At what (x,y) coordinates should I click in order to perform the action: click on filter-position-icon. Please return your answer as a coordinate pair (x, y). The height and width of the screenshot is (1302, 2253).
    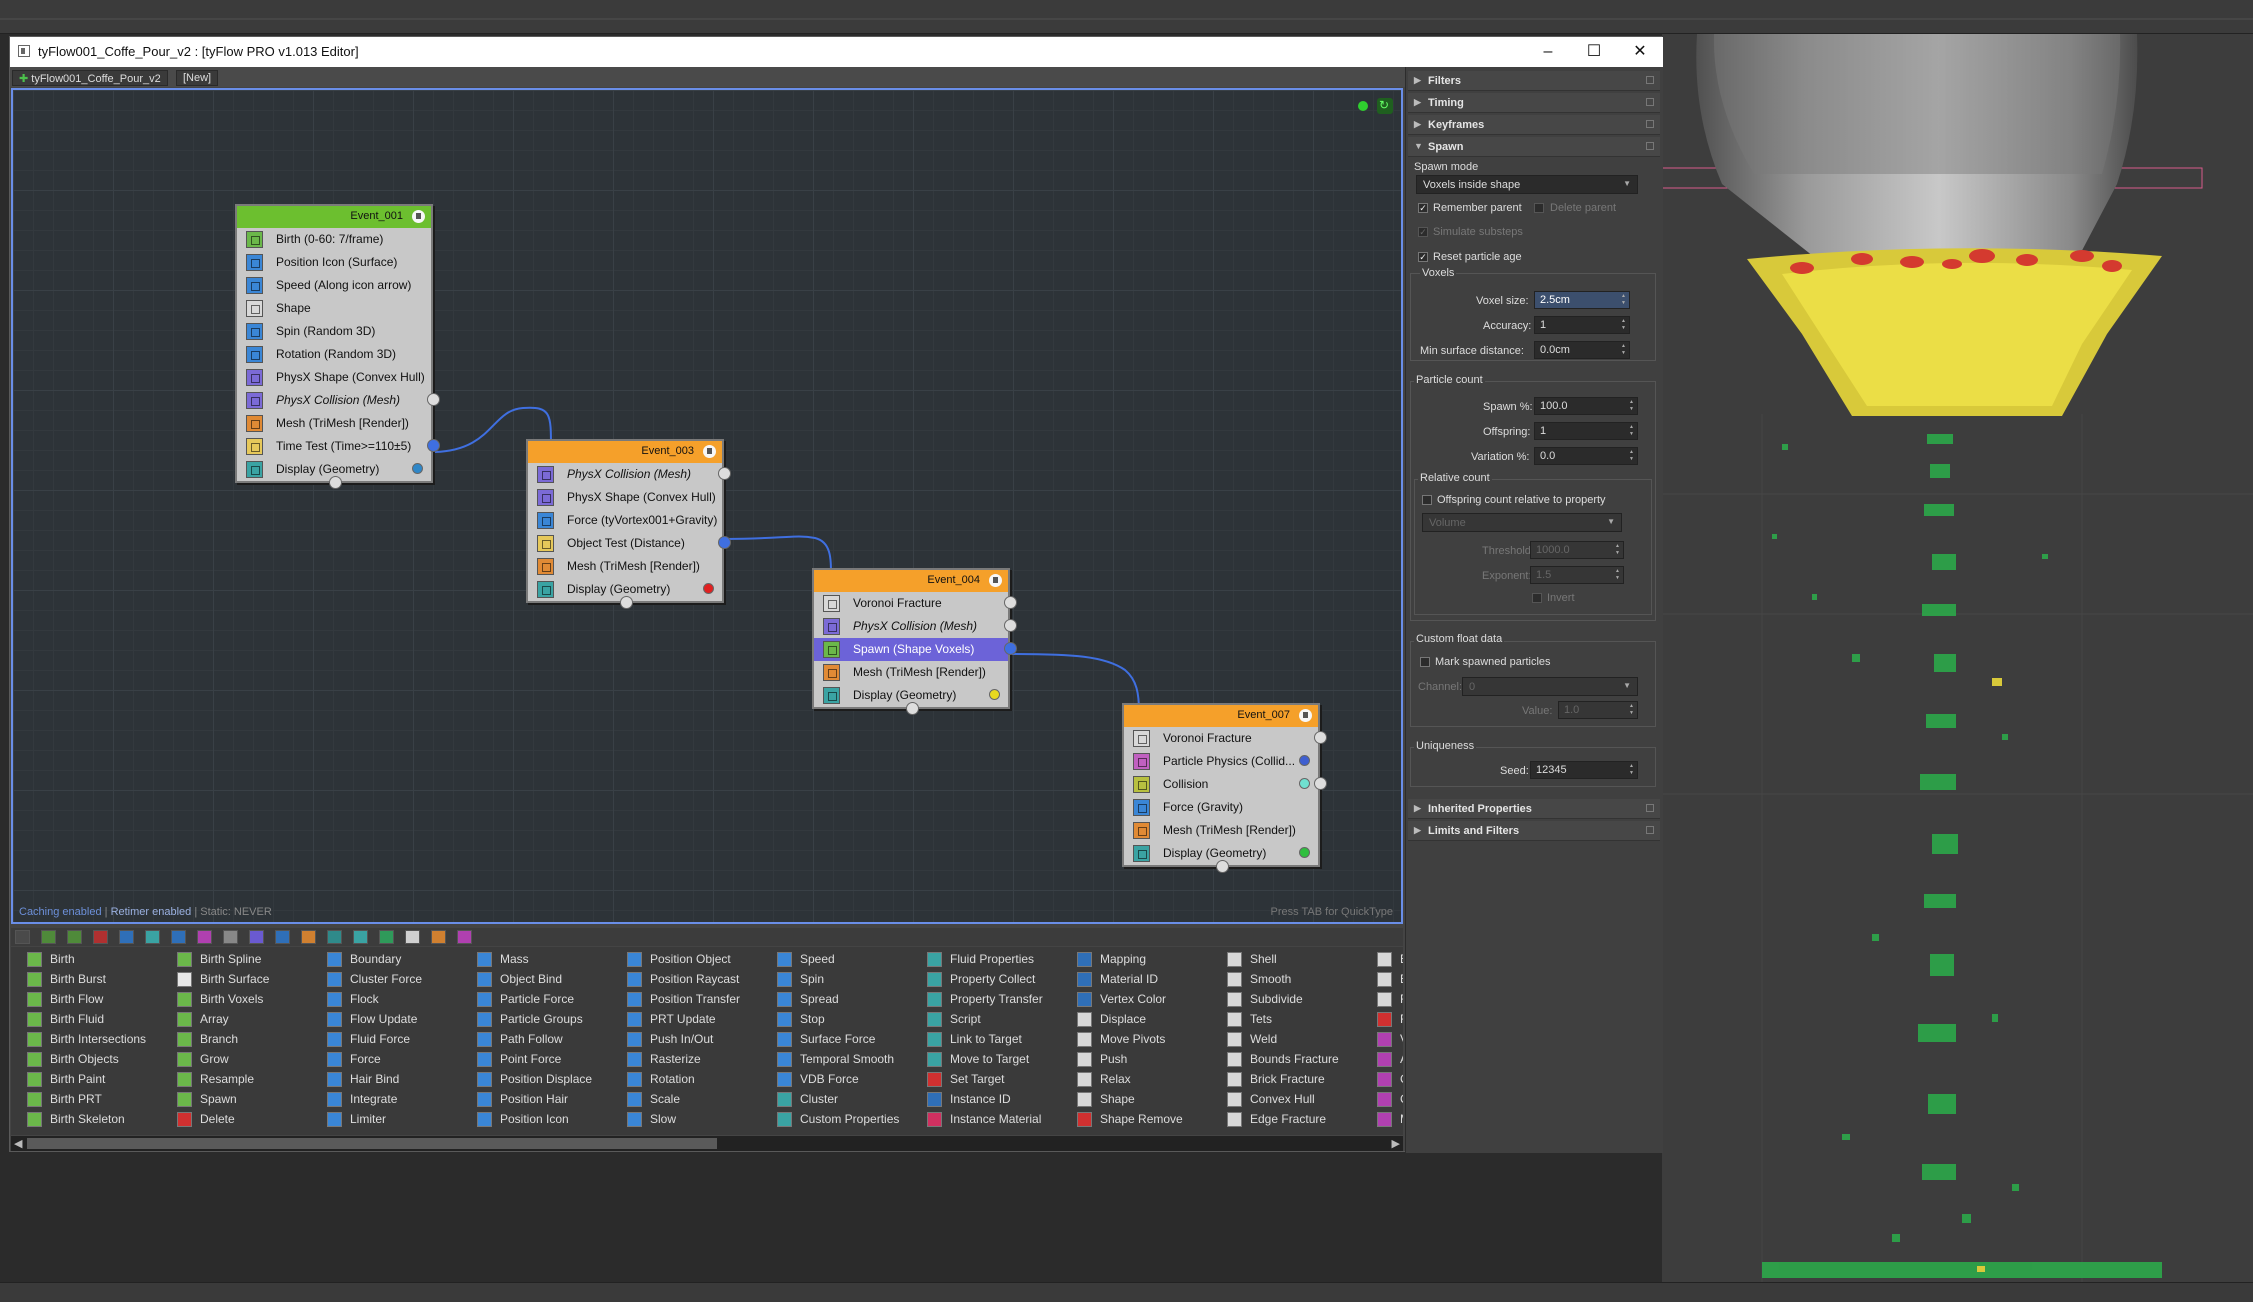
    Looking at the image, I should click on (282, 937).